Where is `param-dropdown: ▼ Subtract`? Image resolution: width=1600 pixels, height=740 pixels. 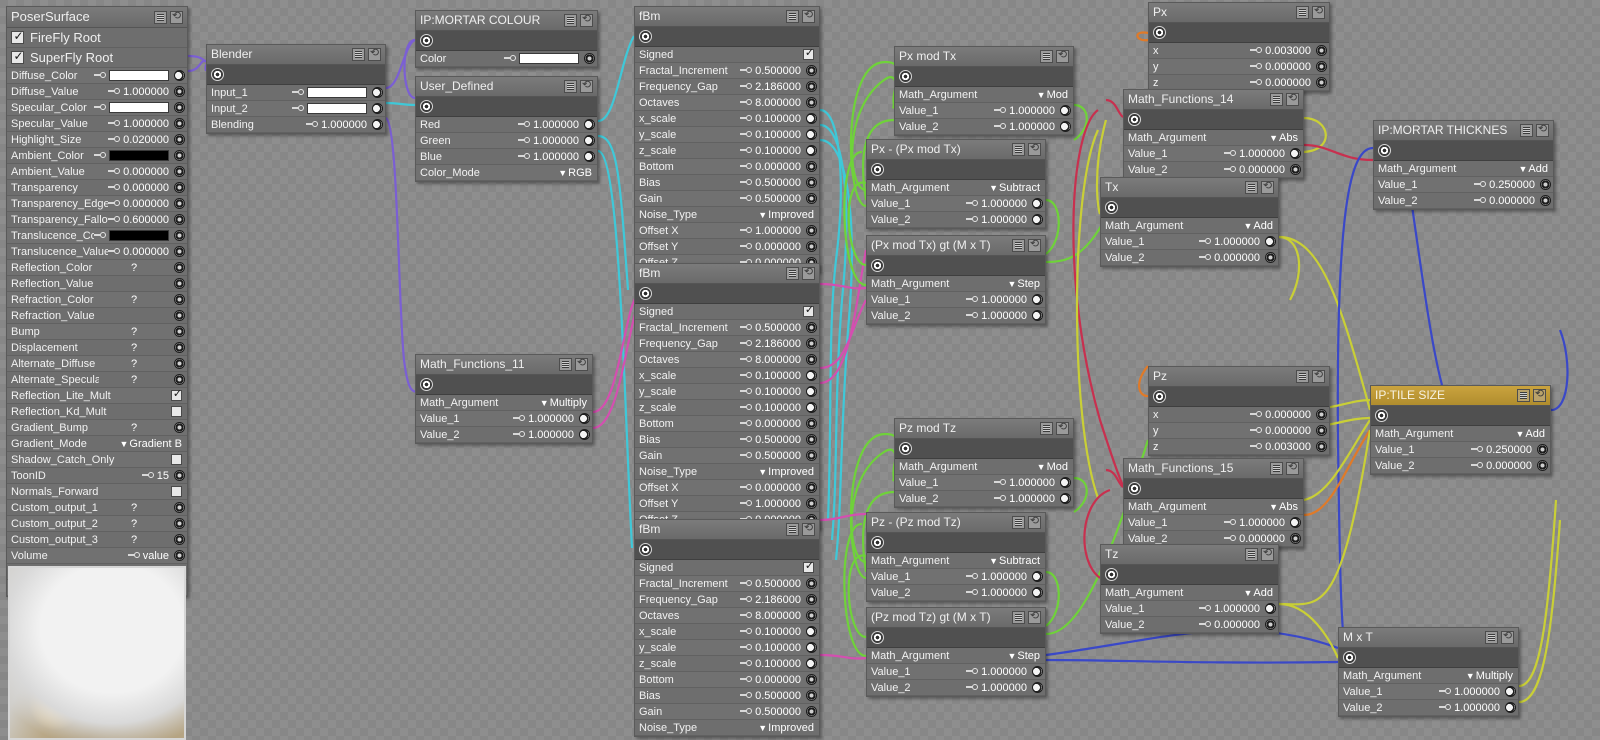
param-dropdown: ▼ Subtract is located at coordinates (1014, 561).